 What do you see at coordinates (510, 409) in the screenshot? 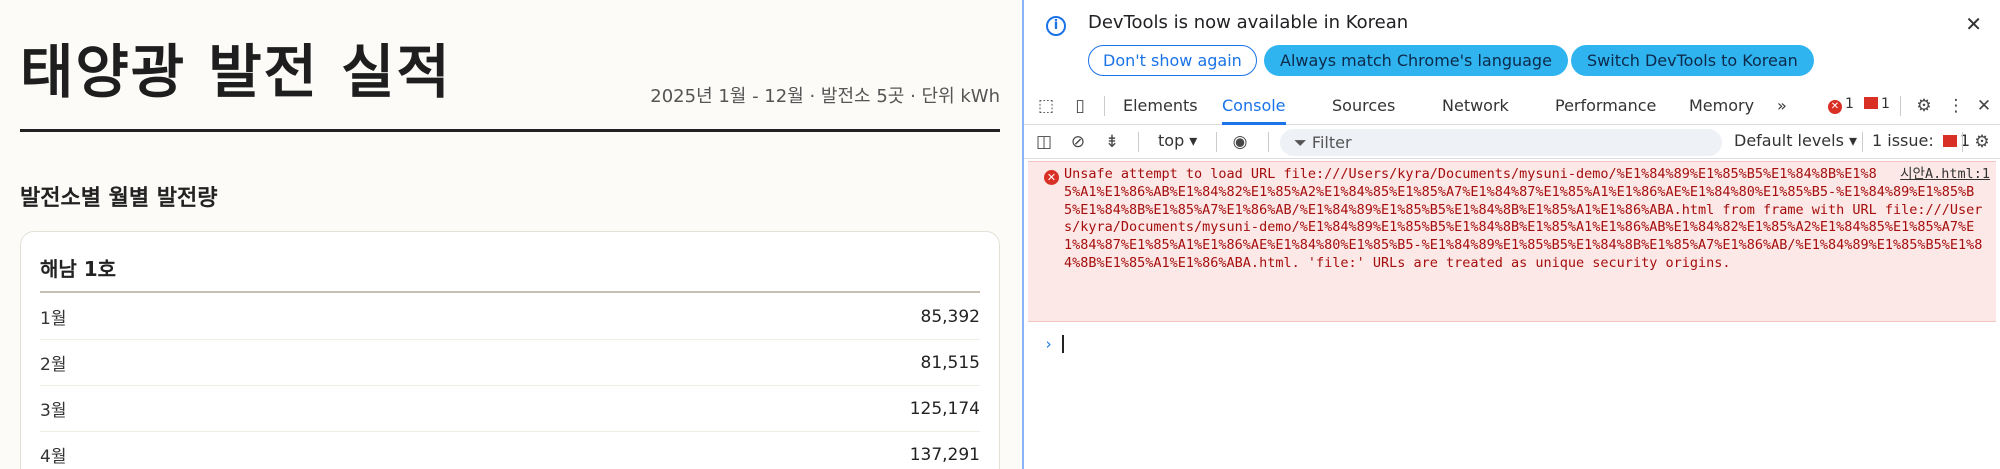
I see `table-row: 3월 125,174` at bounding box center [510, 409].